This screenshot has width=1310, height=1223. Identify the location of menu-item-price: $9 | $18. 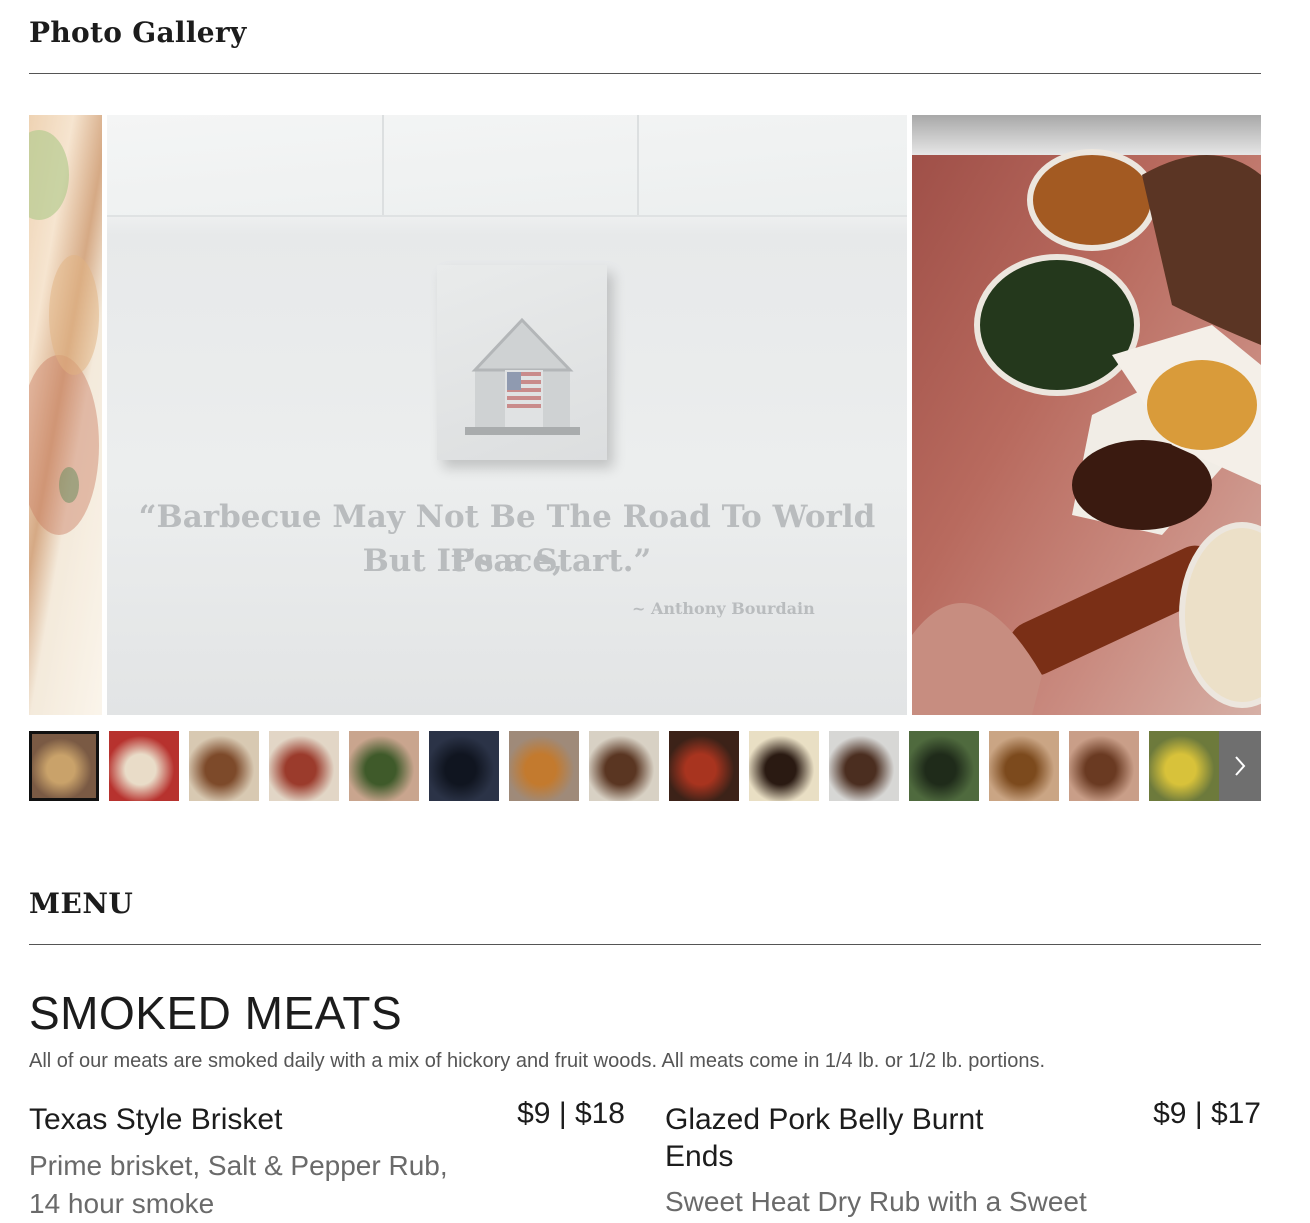
(571, 1113).